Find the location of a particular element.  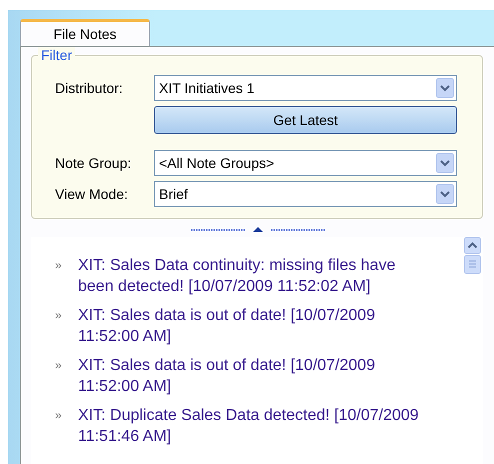

note-text: XIT: Duplicate Sales Data detected! [10/07/2009 11:51:46 AM] is located at coordinates (249, 426).